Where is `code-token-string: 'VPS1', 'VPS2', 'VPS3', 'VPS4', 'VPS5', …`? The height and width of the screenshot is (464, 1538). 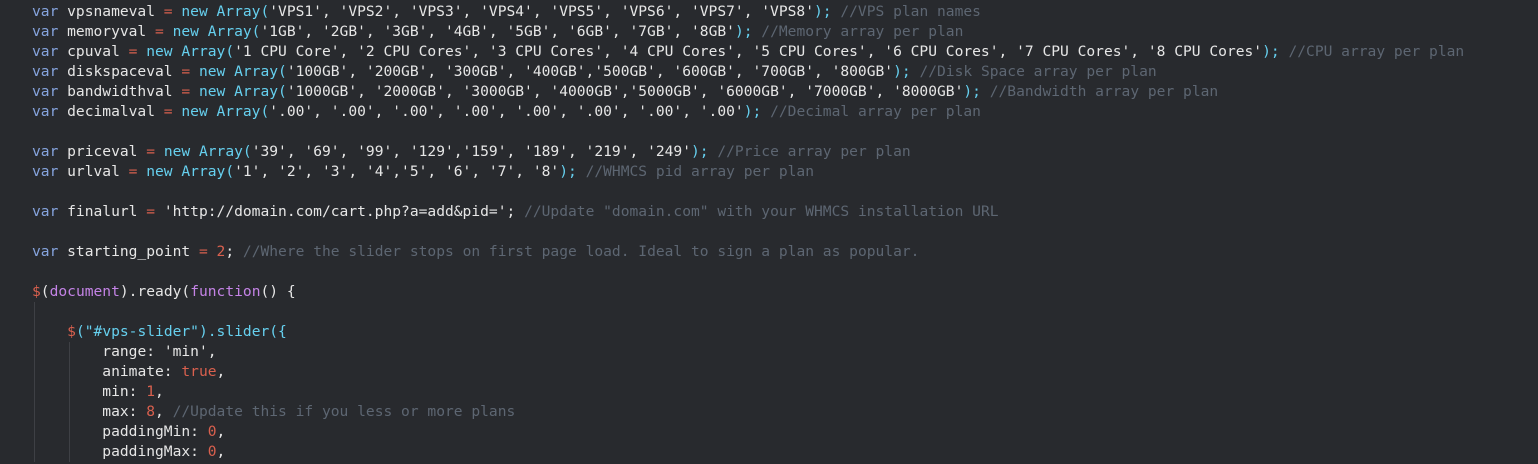 code-token-string: 'VPS1', 'VPS2', 'VPS3', 'VPS4', 'VPS5', … is located at coordinates (541, 11).